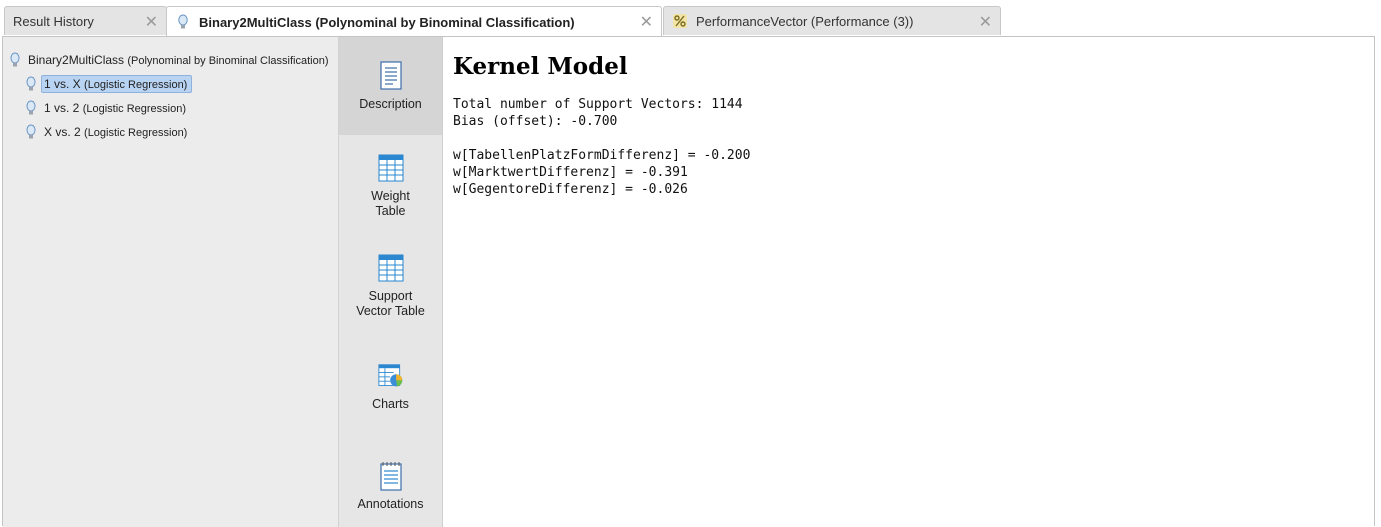  I want to click on weight-line: w[MarktwertDifferenz] = -0.391, so click(570, 172).